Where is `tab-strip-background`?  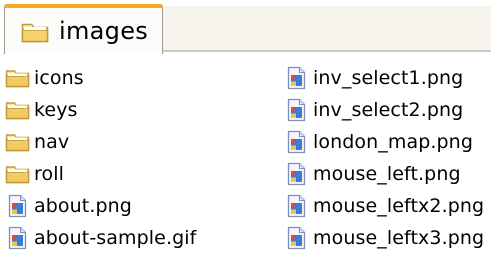 tab-strip-background is located at coordinates (327, 29).